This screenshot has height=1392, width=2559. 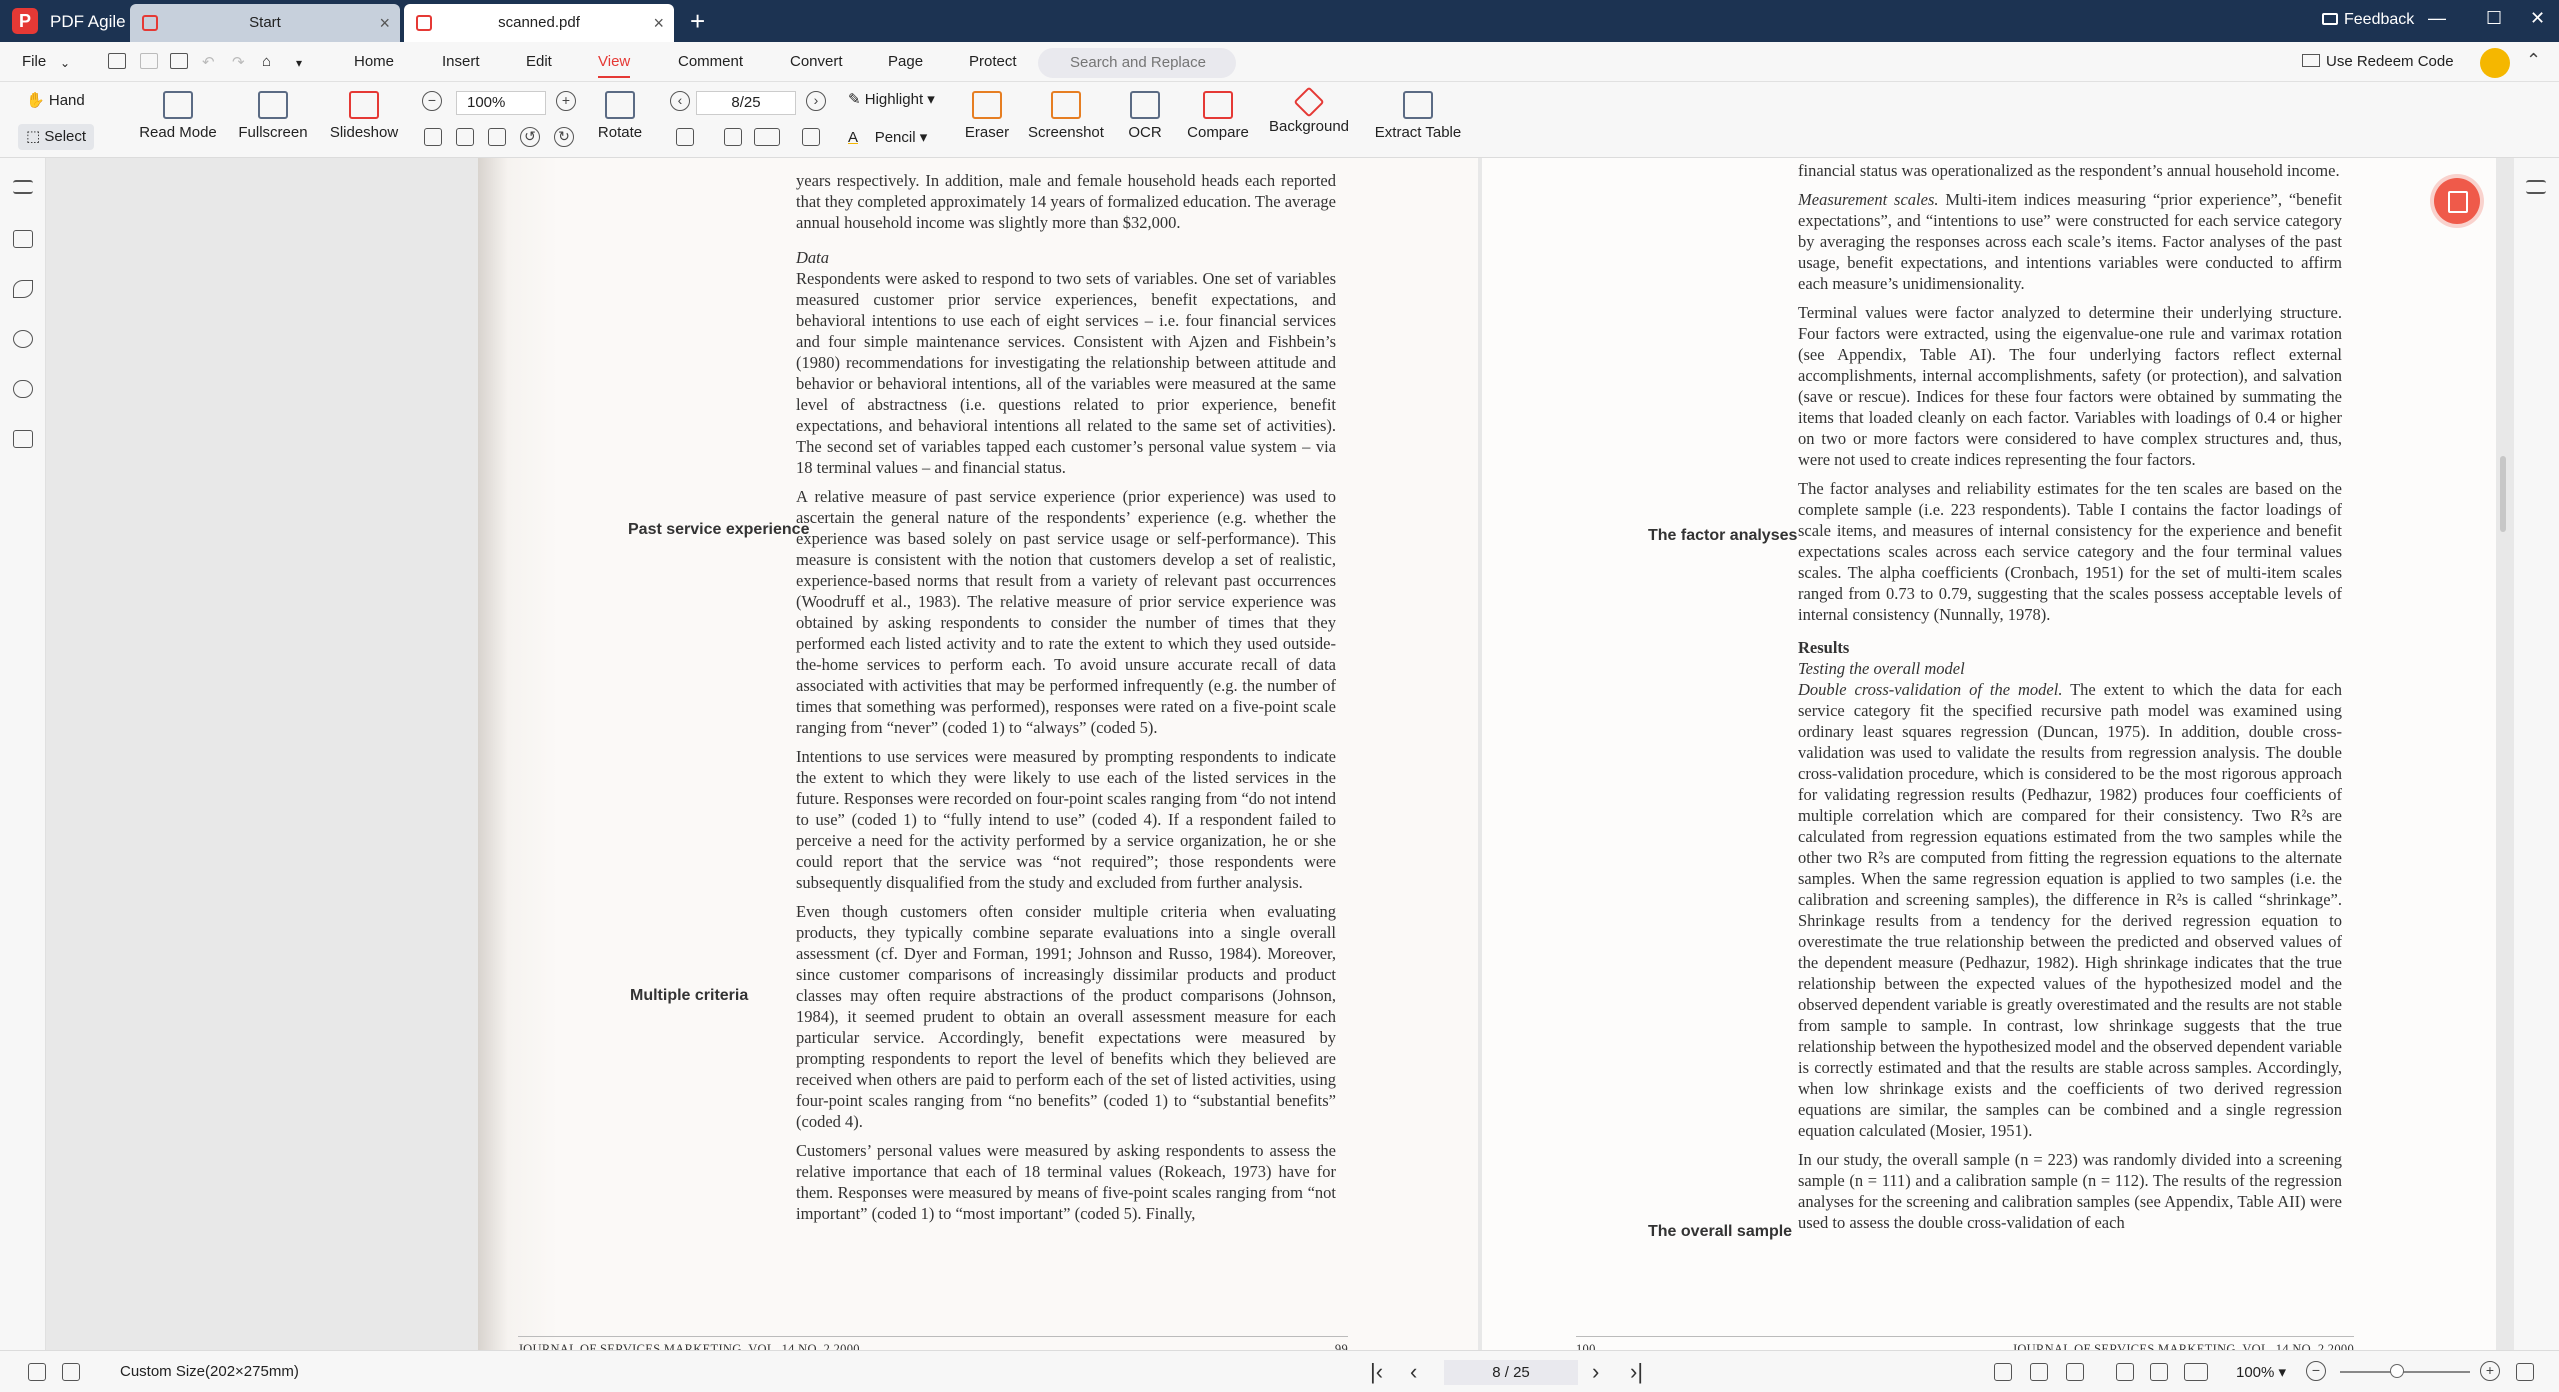 What do you see at coordinates (1418, 120) in the screenshot?
I see `extract-table-button: Extract Table` at bounding box center [1418, 120].